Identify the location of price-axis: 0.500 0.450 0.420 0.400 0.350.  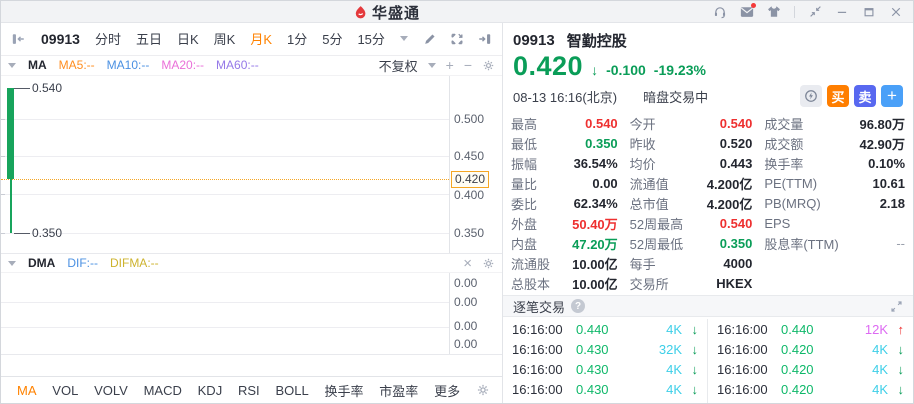
(475, 164).